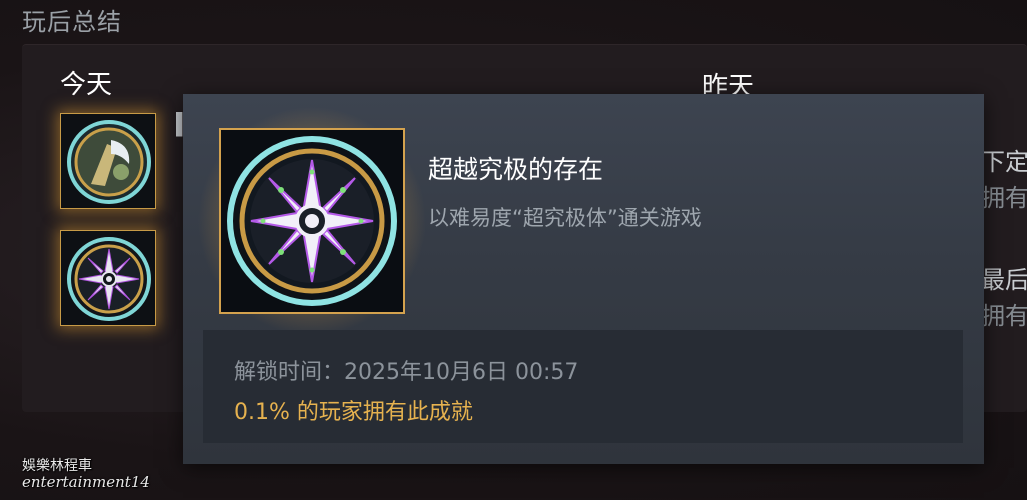 This screenshot has height=500, width=1027. I want to click on yesterday-item-1-title: 下定决, so click(1004, 162).